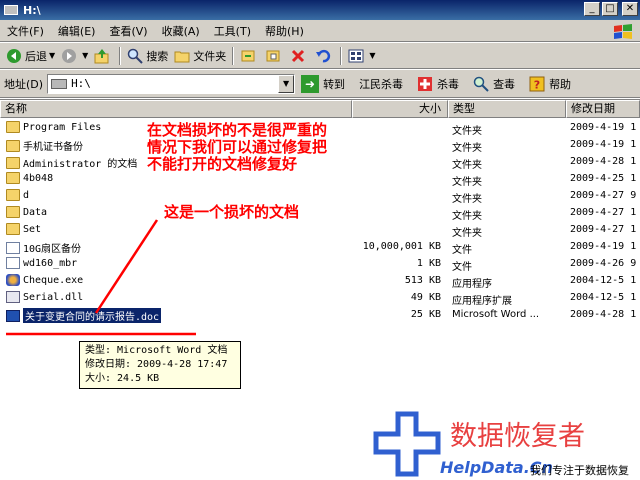 Image resolution: width=640 pixels, height=480 pixels. What do you see at coordinates (13, 315) in the screenshot?
I see `word-doc-icon` at bounding box center [13, 315].